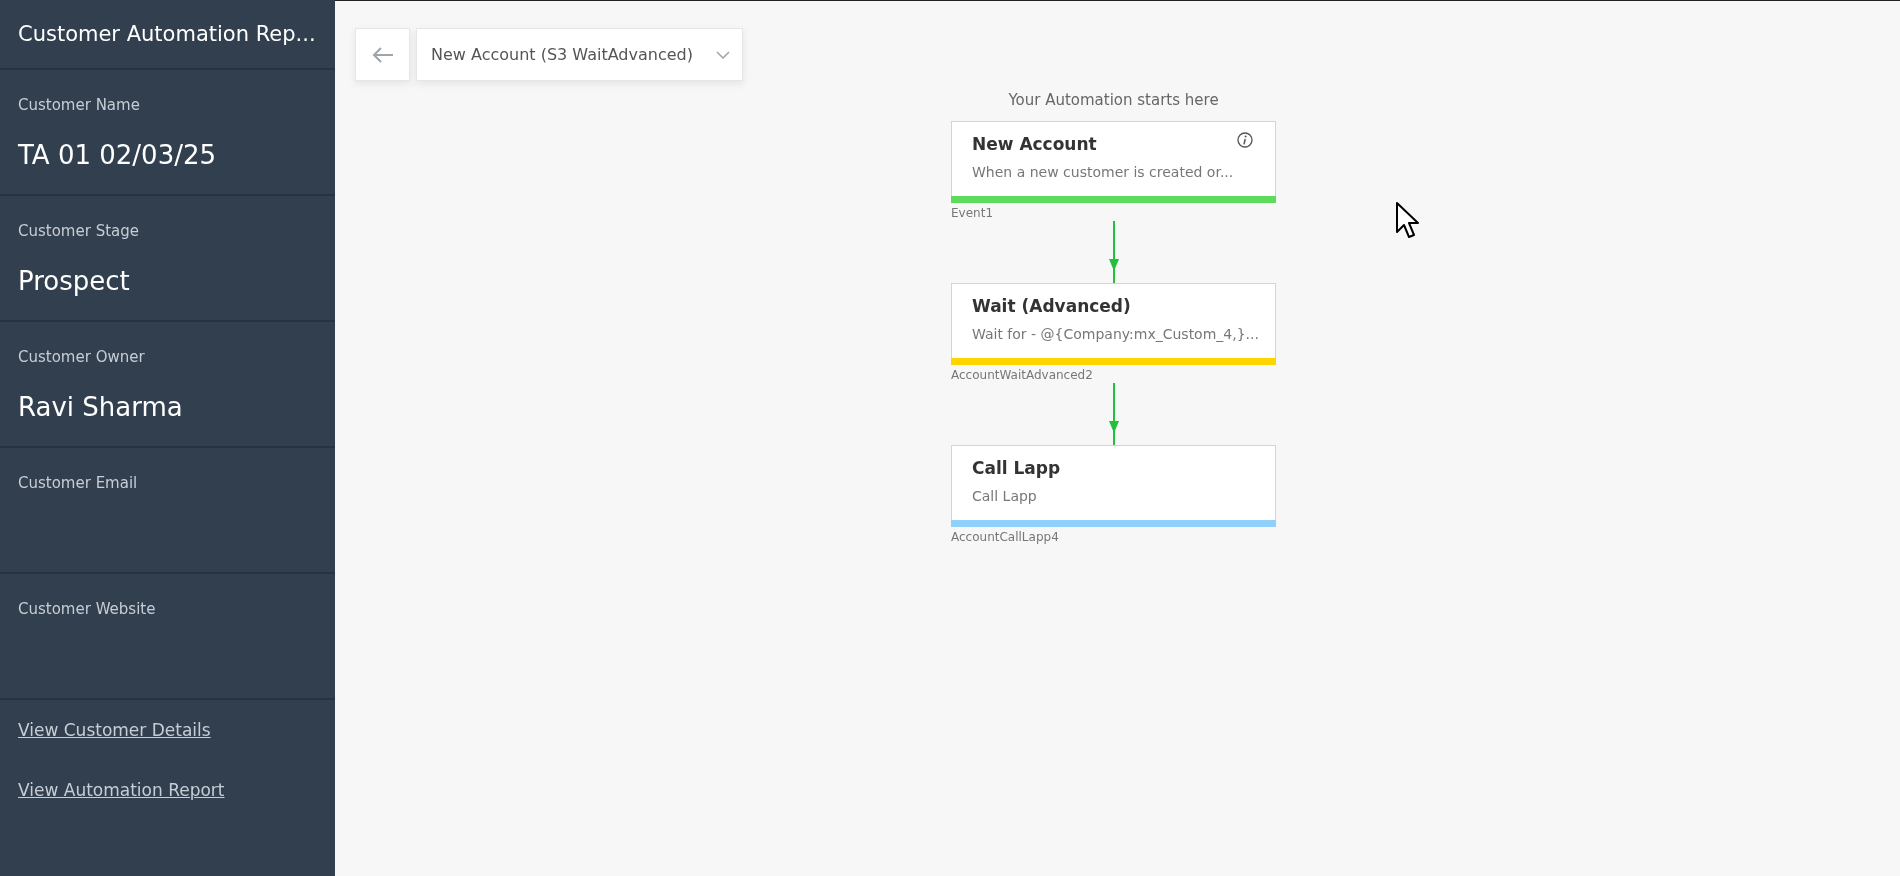 Image resolution: width=1900 pixels, height=876 pixels. I want to click on node-id-label: AccountWaitAdvanced2, so click(1022, 375).